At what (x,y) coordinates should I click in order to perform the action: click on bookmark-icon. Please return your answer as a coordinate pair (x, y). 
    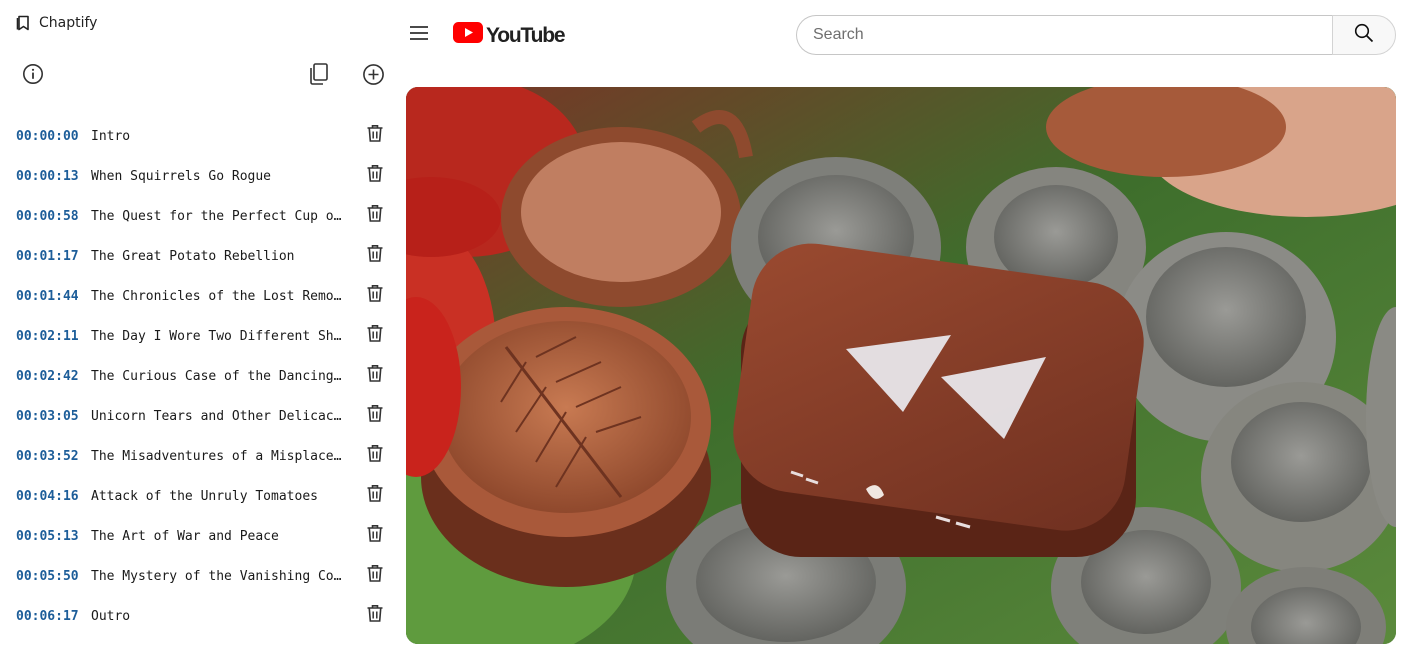
    Looking at the image, I should click on (23, 23).